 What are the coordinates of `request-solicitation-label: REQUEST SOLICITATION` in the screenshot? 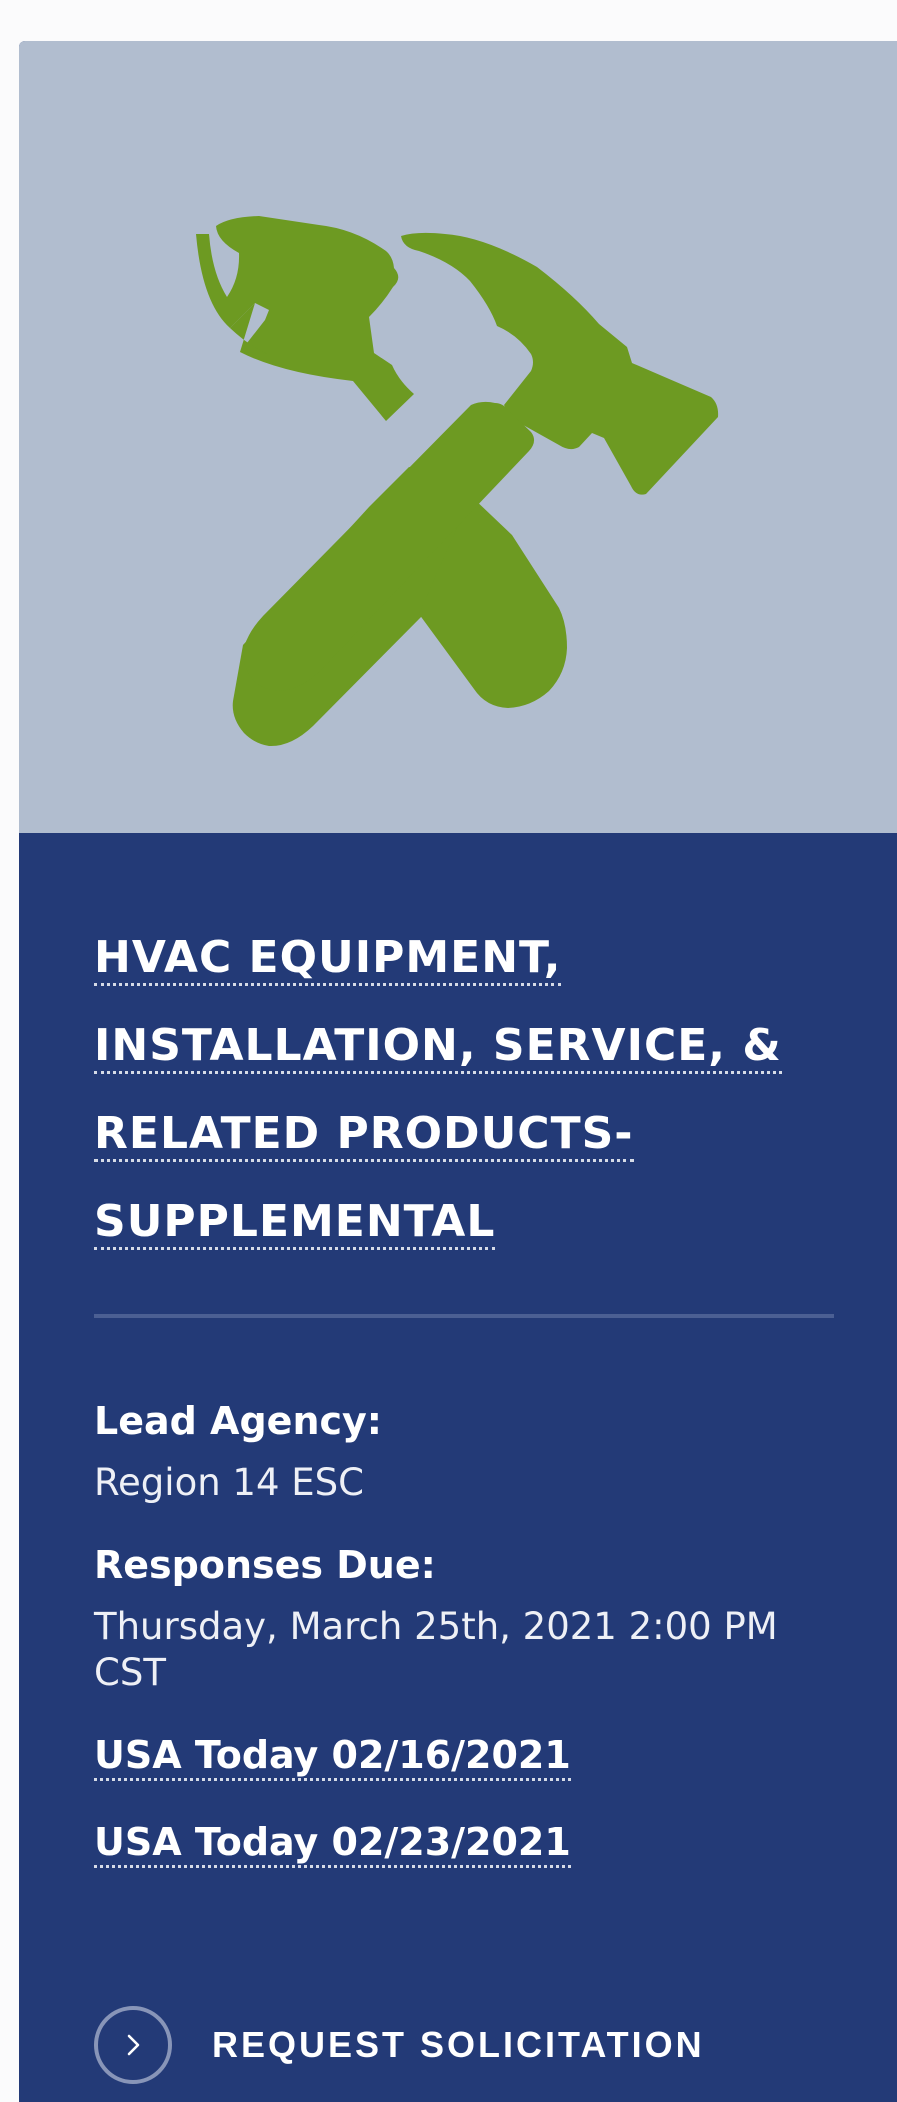 It's located at (458, 2044).